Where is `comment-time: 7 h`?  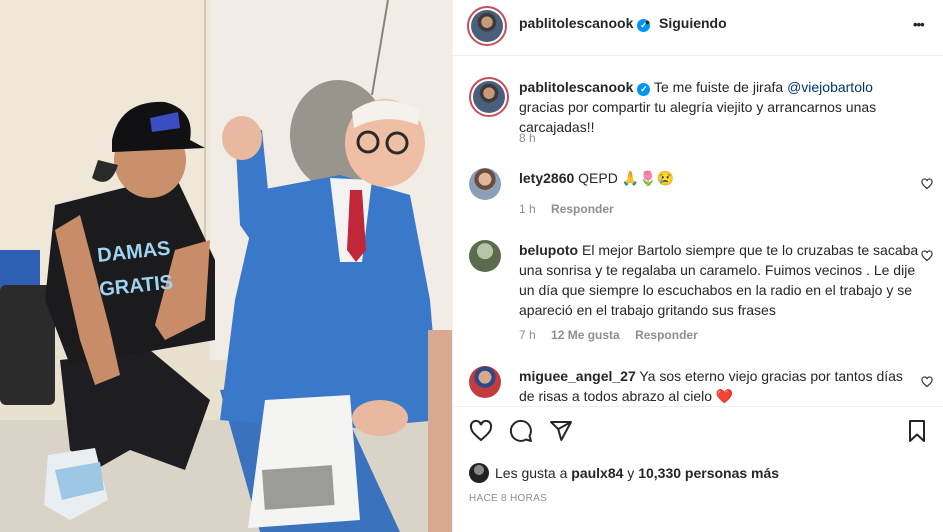 comment-time: 7 h is located at coordinates (527, 335).